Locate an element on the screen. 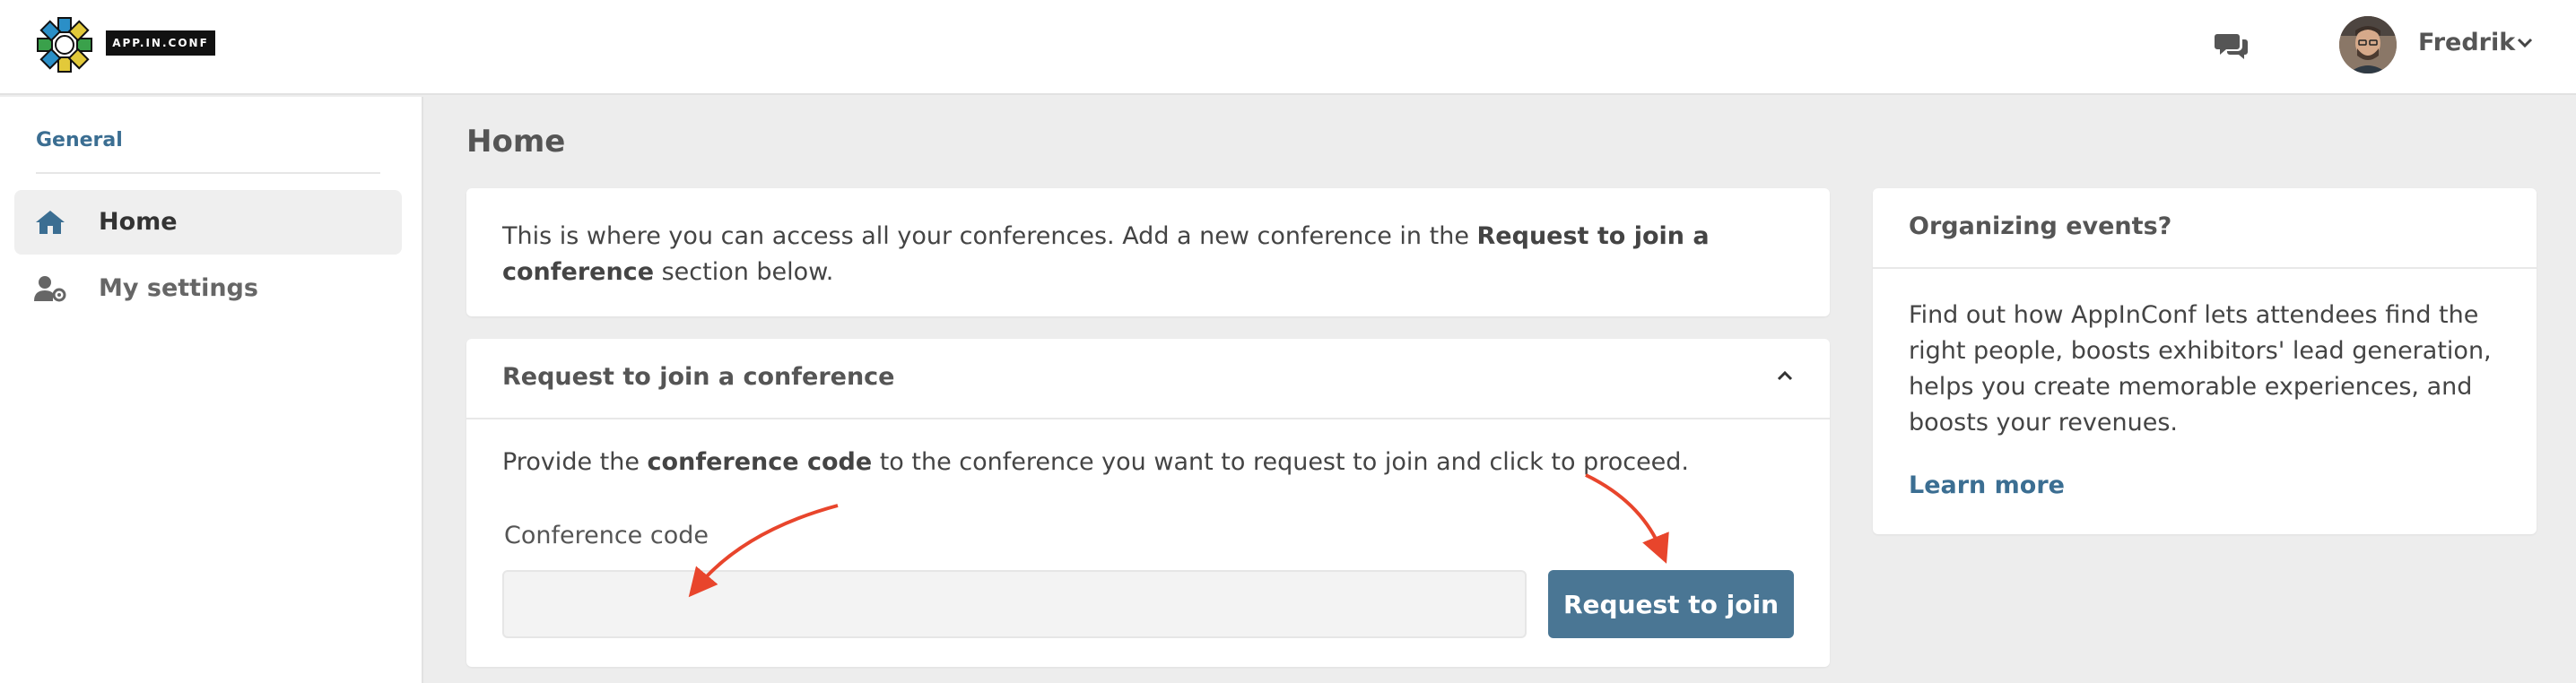 This screenshot has width=2576, height=683. organize-card-title: Organizing events? is located at coordinates (2040, 226).